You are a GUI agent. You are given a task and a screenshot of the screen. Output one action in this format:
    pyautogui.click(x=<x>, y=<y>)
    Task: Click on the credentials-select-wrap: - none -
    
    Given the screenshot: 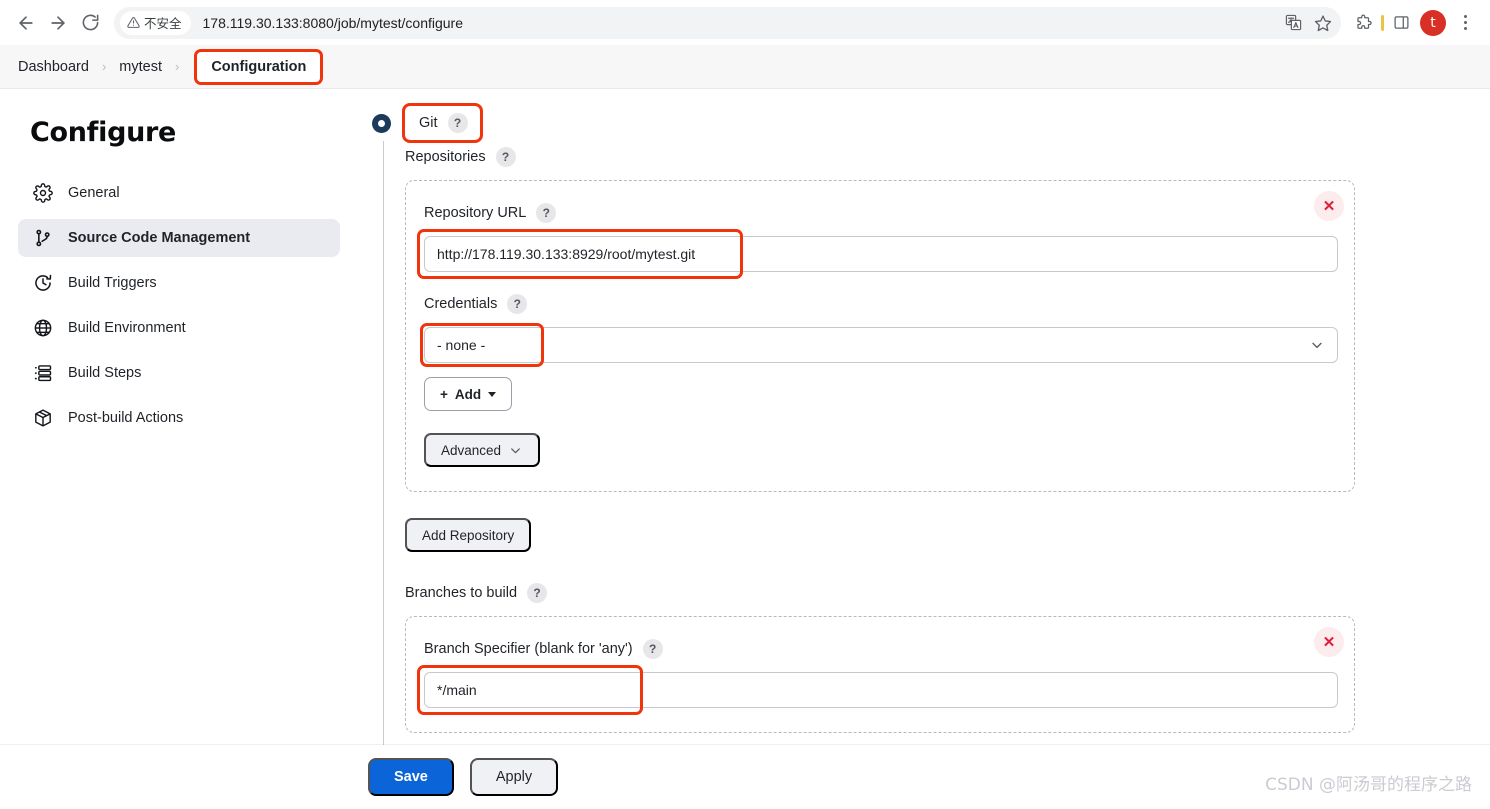 What is the action you would take?
    pyautogui.click(x=879, y=345)
    